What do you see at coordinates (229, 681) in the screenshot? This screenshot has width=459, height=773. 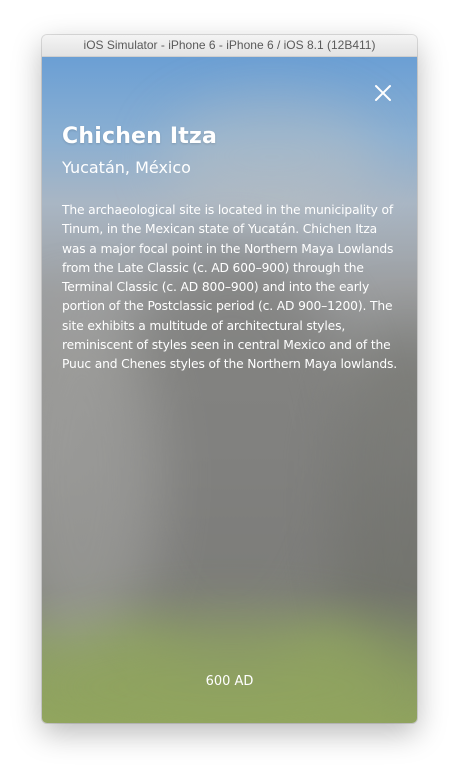 I see `date-label: 600 AD` at bounding box center [229, 681].